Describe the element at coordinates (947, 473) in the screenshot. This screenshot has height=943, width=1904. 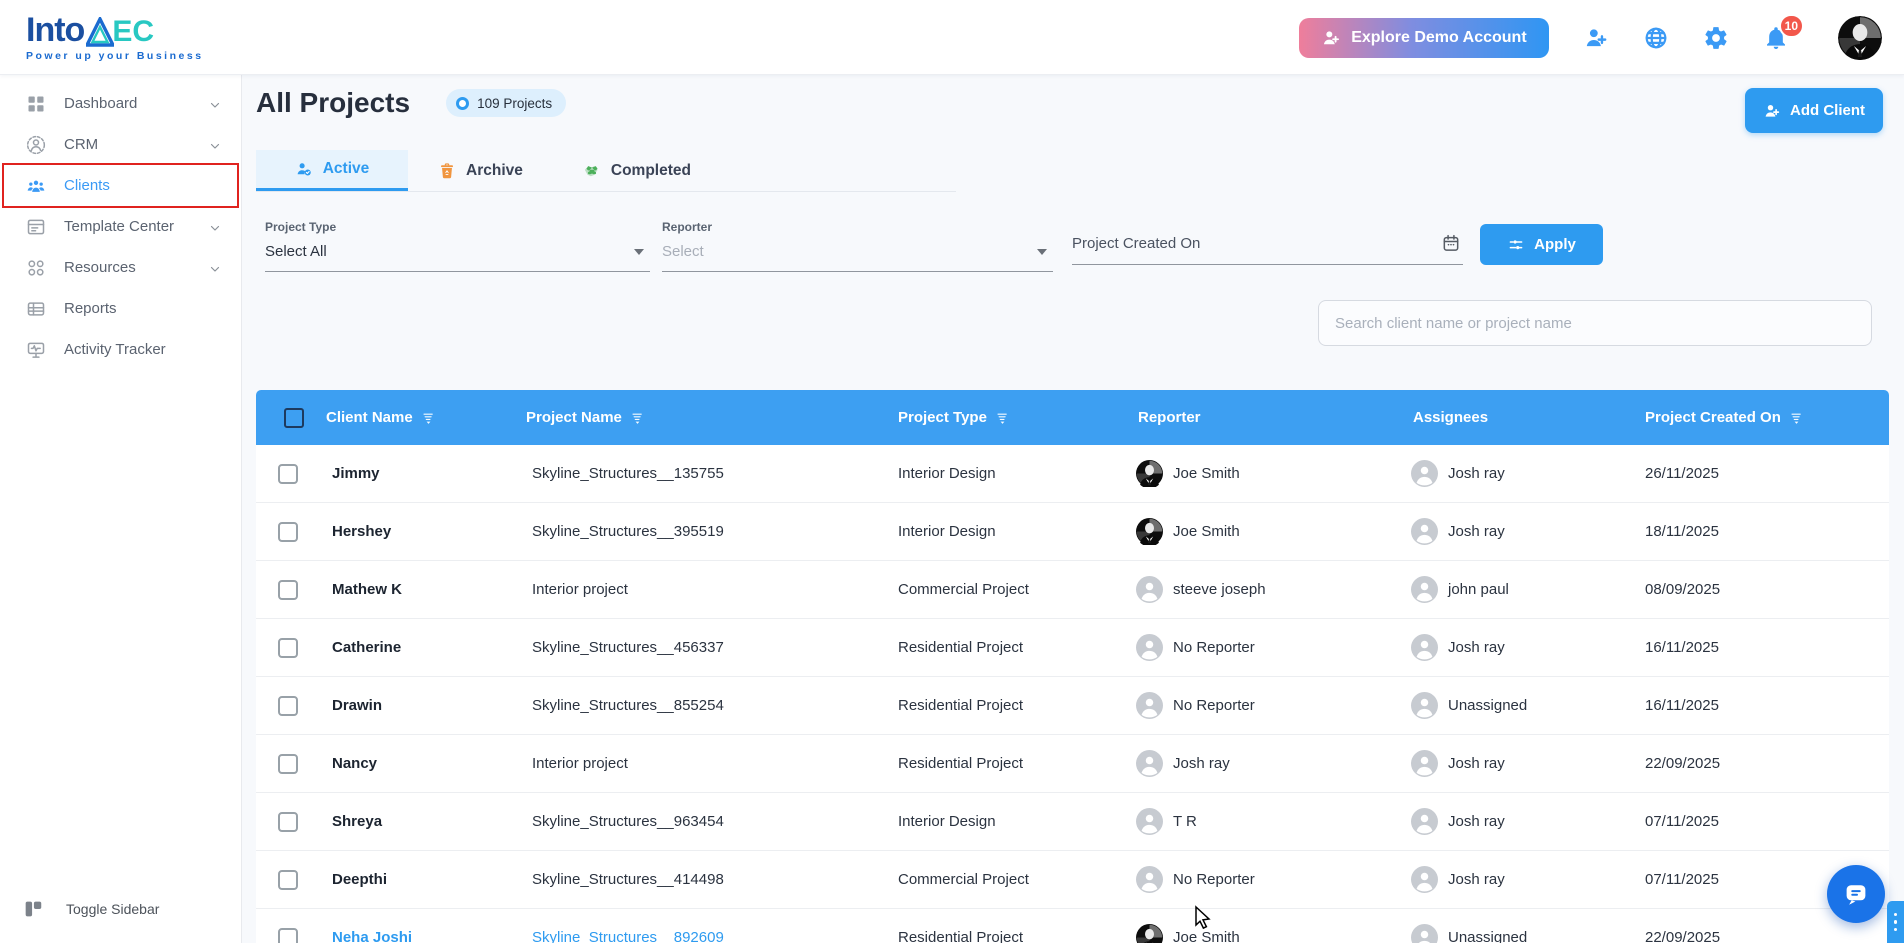
I see `project-type: Interior Design` at that location.